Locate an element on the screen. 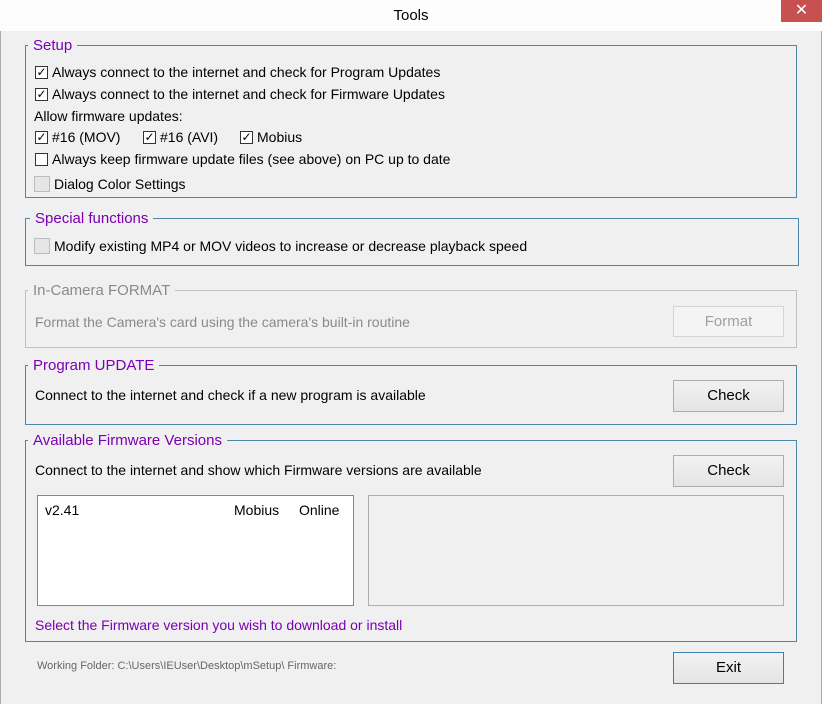 The height and width of the screenshot is (704, 822). program-check-button: Check is located at coordinates (728, 396).